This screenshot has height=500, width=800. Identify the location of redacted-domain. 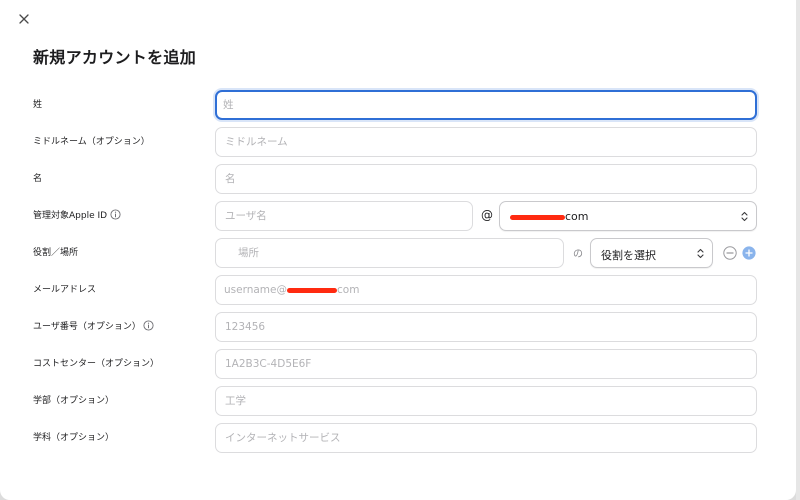
(537, 217).